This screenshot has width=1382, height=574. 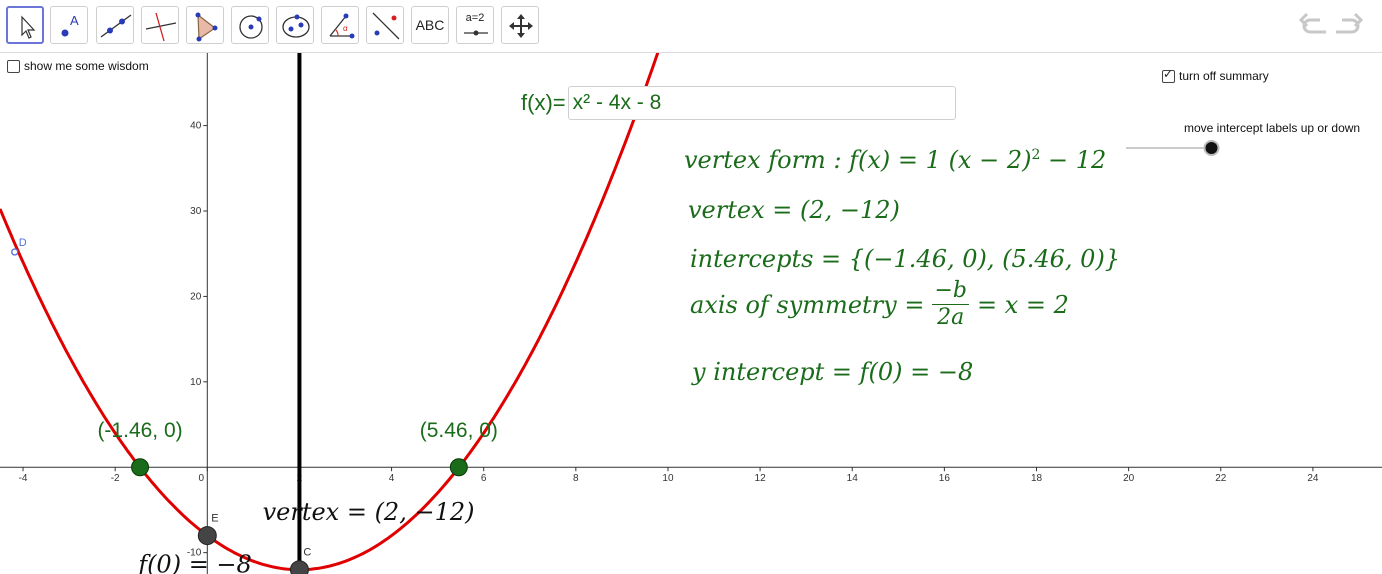 What do you see at coordinates (1073, 160) in the screenshot?
I see `vertex-form-constant: − 12` at bounding box center [1073, 160].